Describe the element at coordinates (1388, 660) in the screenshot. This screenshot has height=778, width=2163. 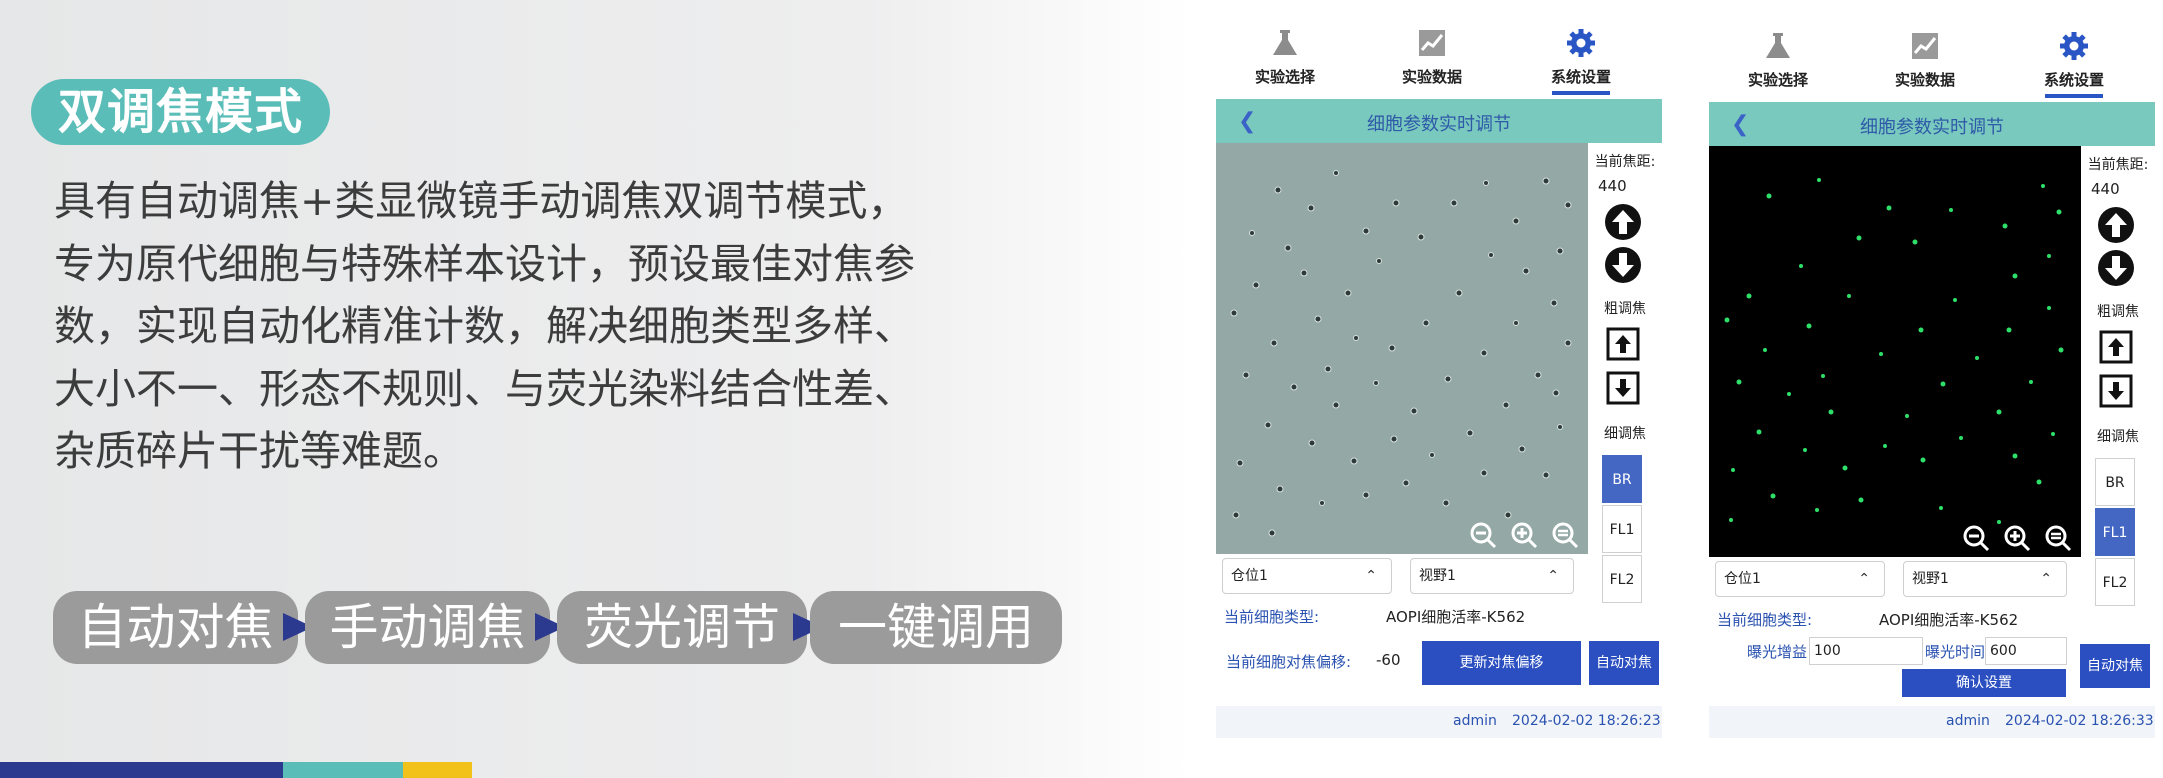
I see `focus-offset-value: -60` at that location.